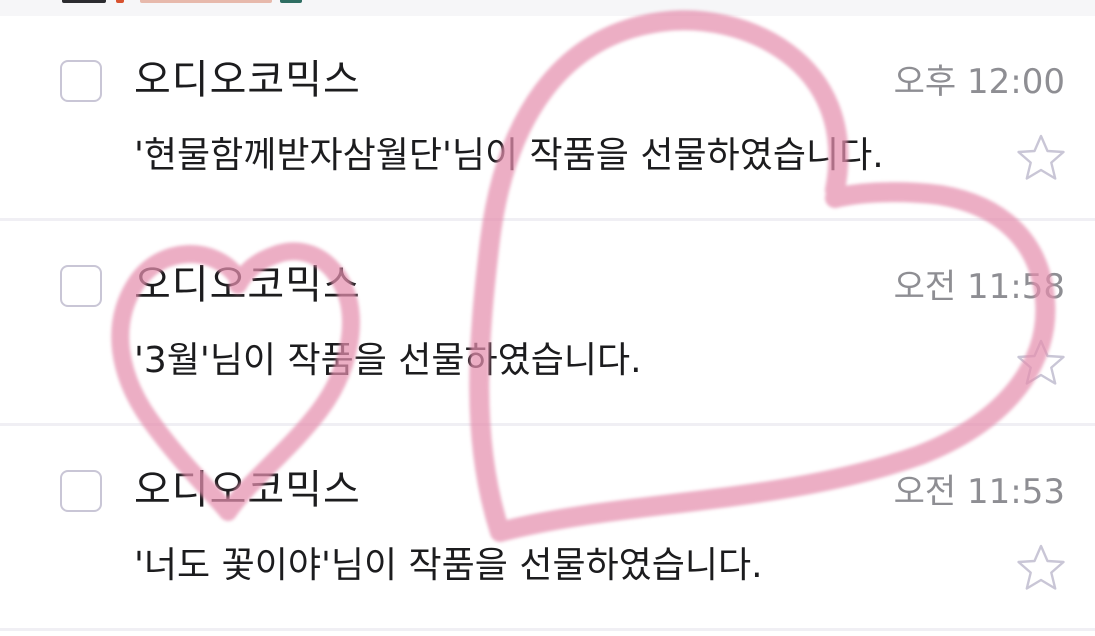 This screenshot has height=636, width=1095. Describe the element at coordinates (509, 155) in the screenshot. I see `message-preview: '현물함께받자삼월단'님이 작품을 선물하였습니다.` at that location.